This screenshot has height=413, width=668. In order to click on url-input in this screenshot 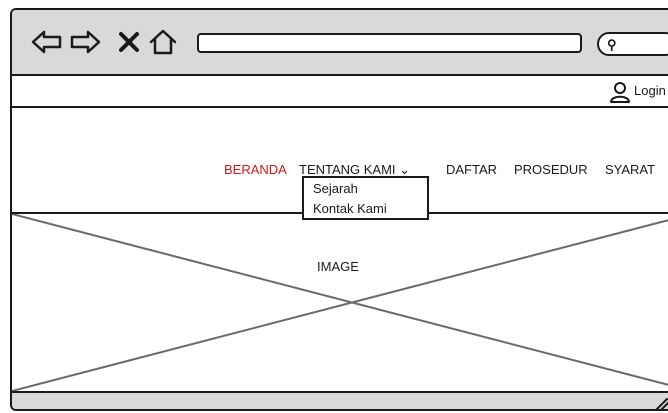, I will do `click(389, 43)`.